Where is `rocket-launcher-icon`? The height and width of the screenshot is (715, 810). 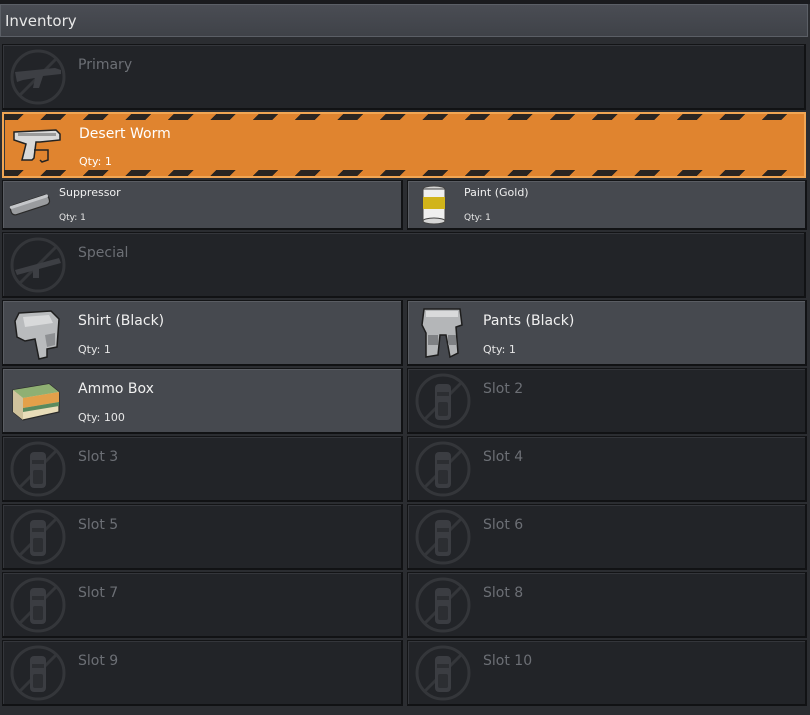 rocket-launcher-icon is located at coordinates (38, 265).